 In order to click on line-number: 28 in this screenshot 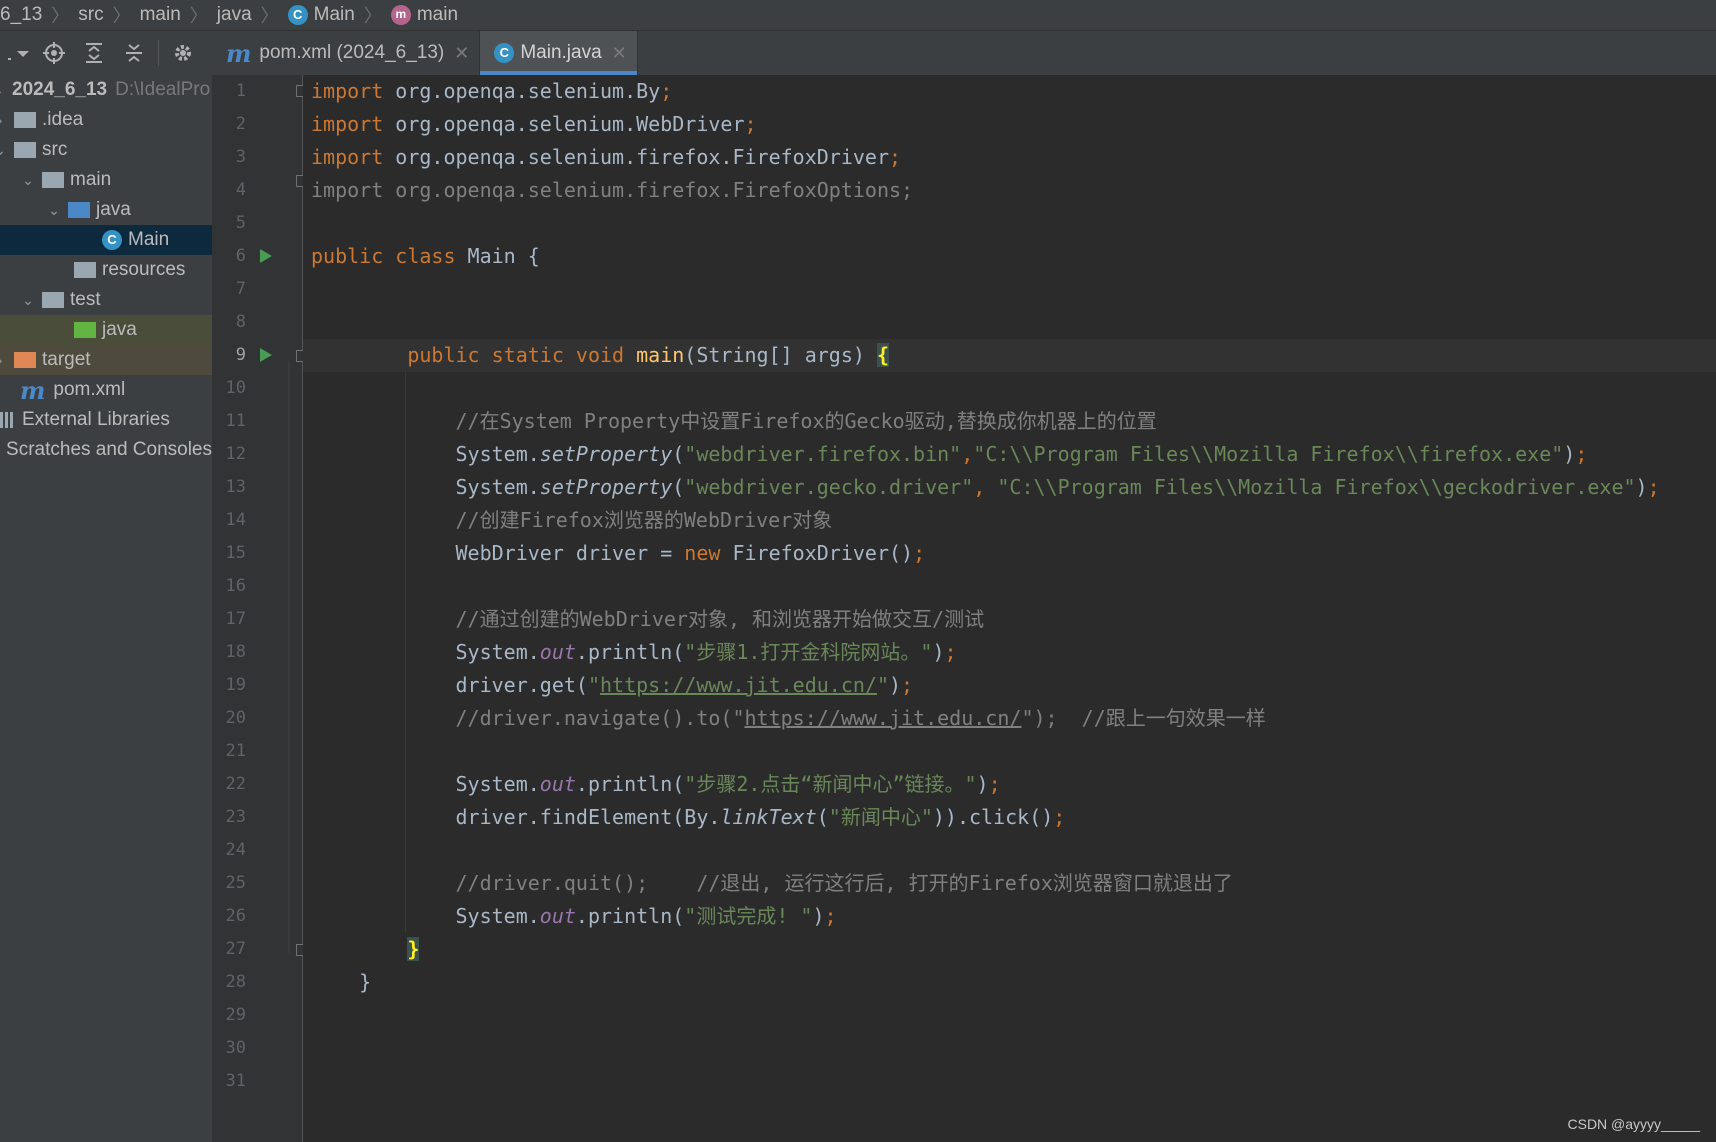, I will do `click(229, 982)`.